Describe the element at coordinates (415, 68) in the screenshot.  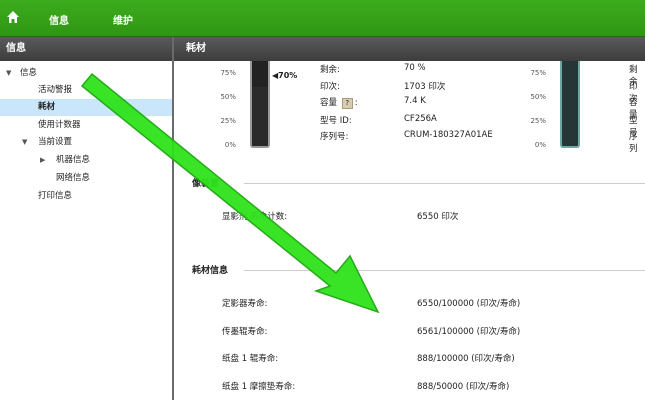
I see `remaining-value: 70 %` at that location.